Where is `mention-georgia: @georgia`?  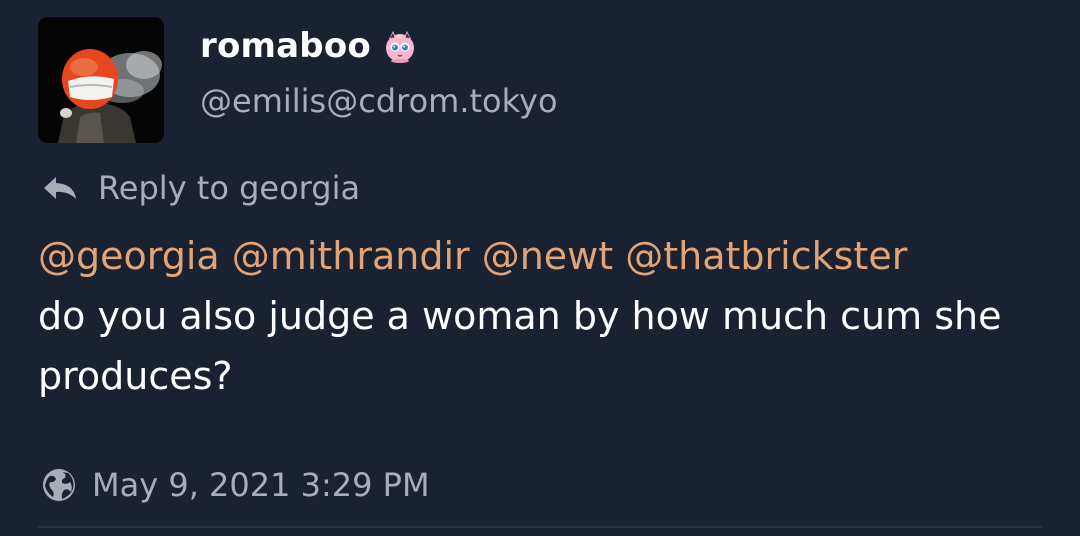 mention-georgia: @georgia is located at coordinates (129, 256).